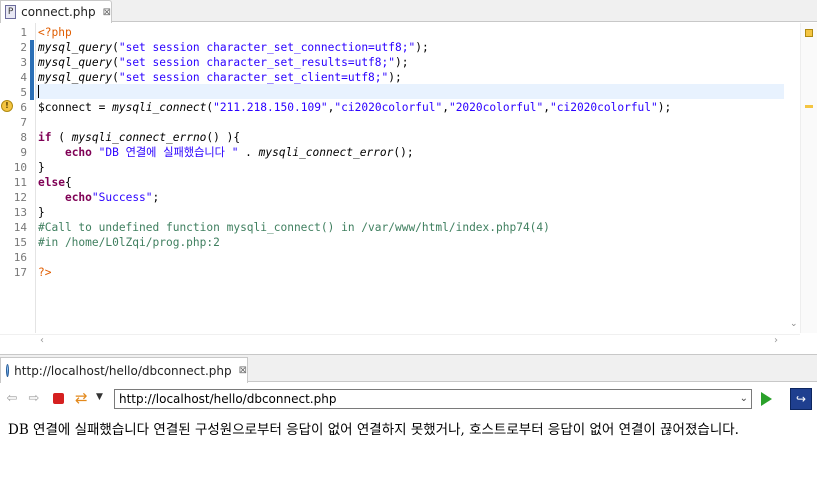 The image size is (817, 477). What do you see at coordinates (20, 242) in the screenshot?
I see `line-number: 15` at bounding box center [20, 242].